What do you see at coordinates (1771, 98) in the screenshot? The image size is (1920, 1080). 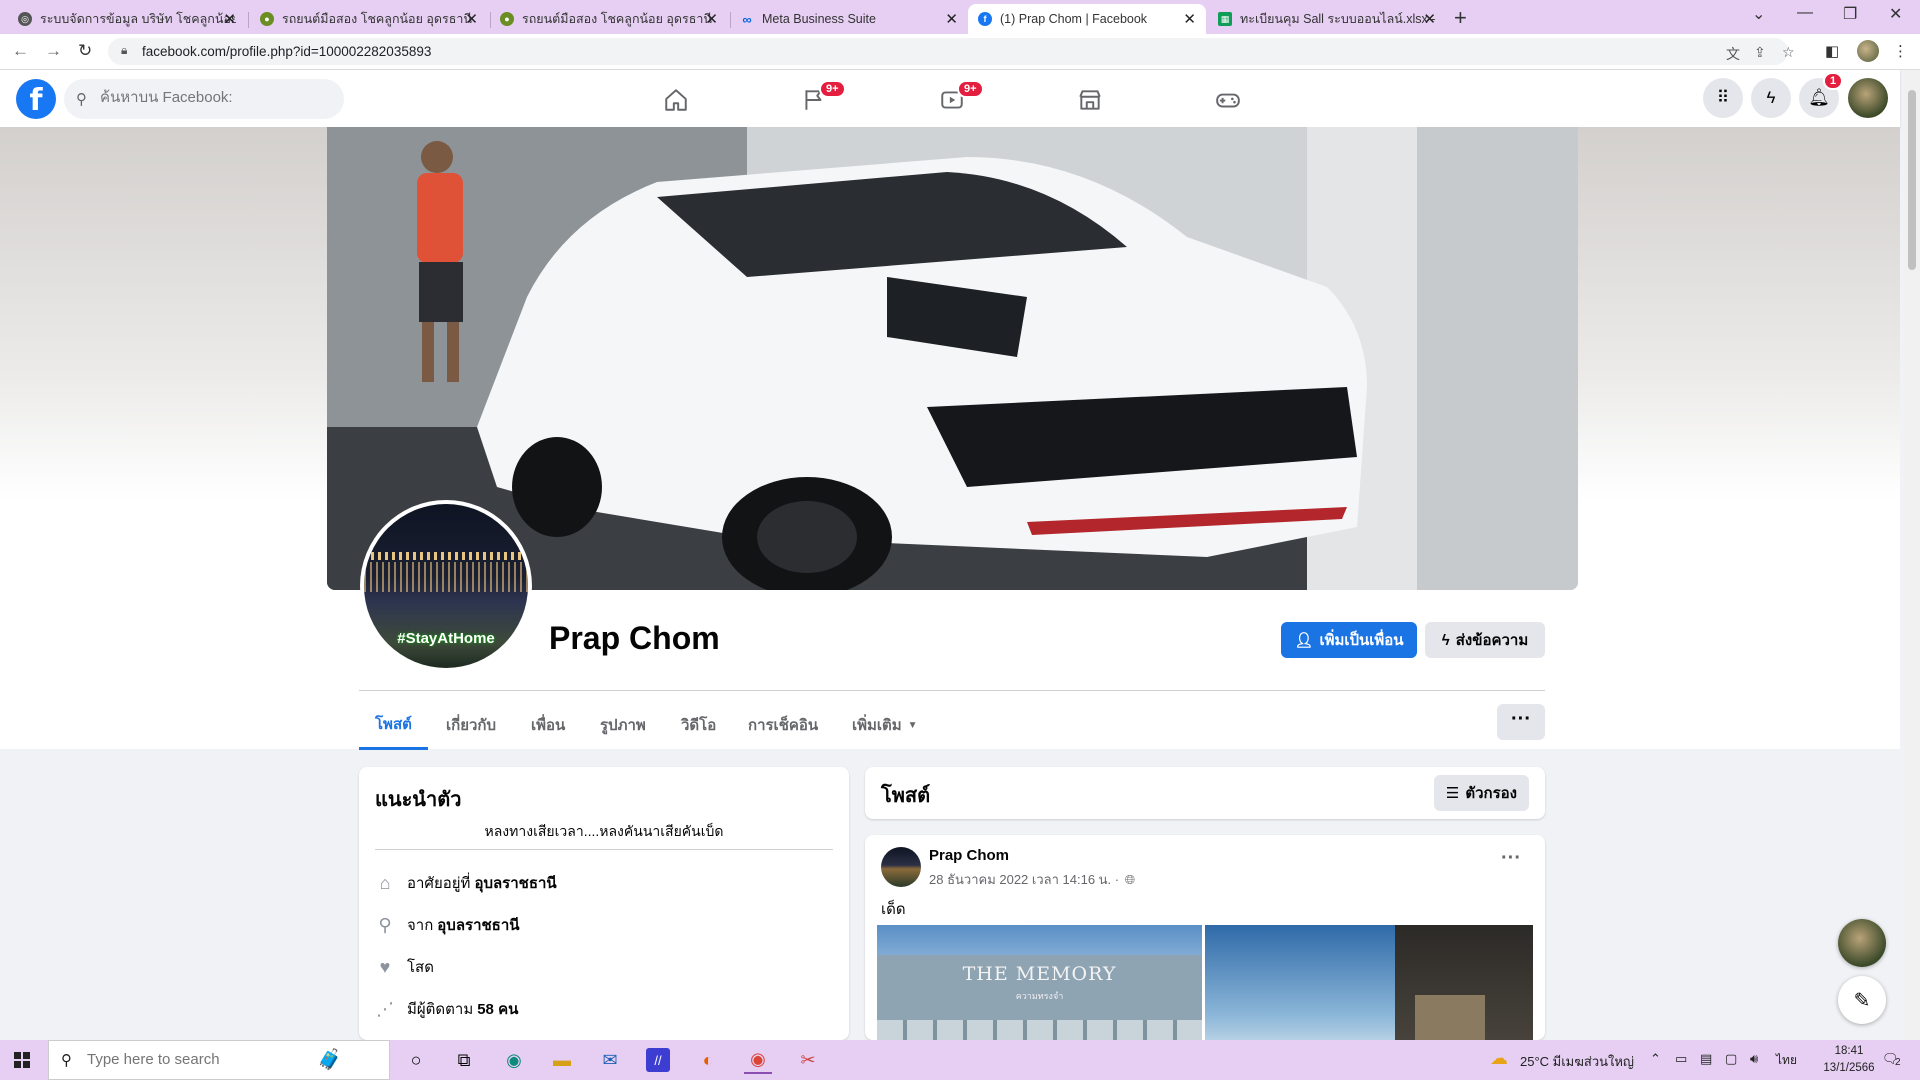 I see `messenger-button: ϟ` at bounding box center [1771, 98].